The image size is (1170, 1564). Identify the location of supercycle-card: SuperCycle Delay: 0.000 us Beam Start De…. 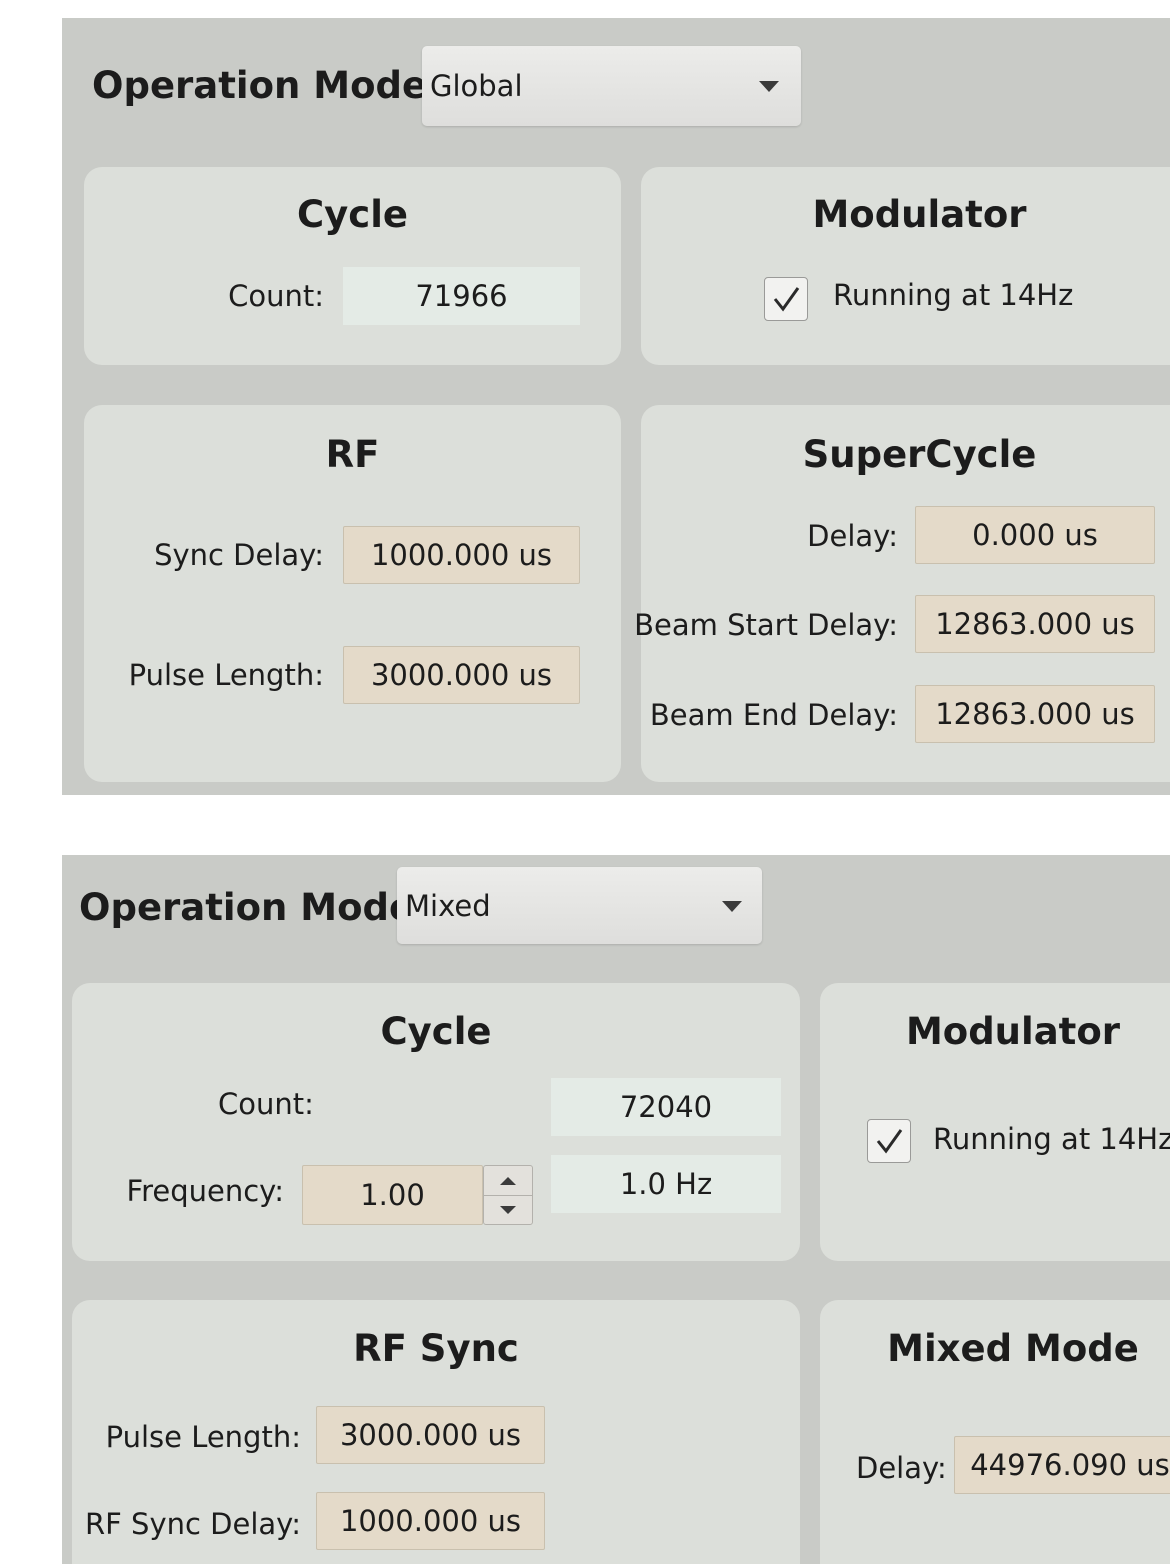
(902, 593).